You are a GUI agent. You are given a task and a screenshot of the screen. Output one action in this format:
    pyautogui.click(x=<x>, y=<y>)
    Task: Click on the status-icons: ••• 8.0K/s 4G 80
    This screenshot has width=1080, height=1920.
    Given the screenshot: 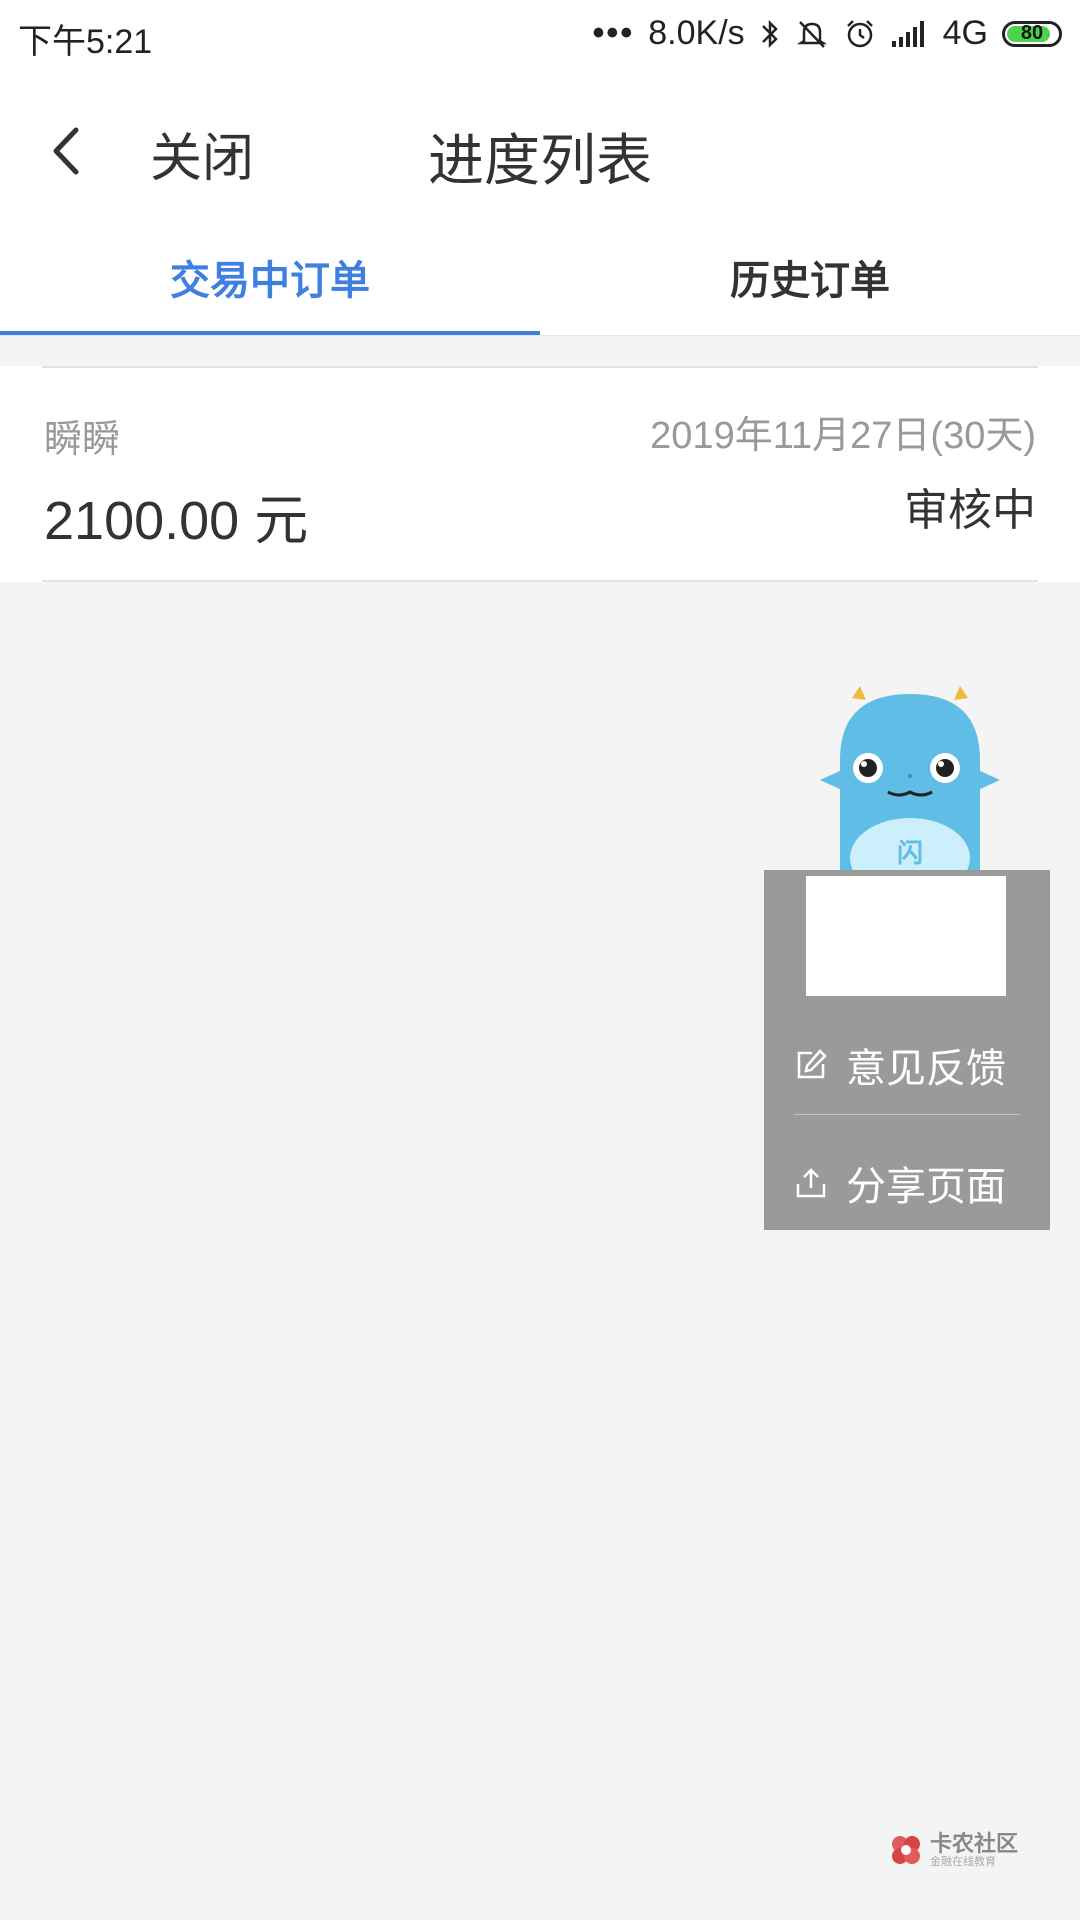 What is the action you would take?
    pyautogui.click(x=827, y=33)
    